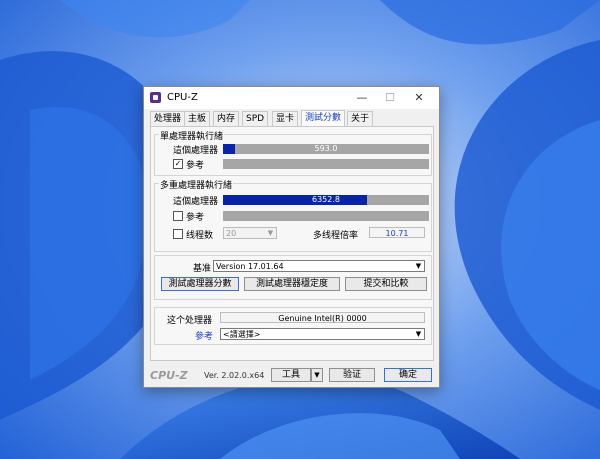 The image size is (600, 459). Describe the element at coordinates (419, 98) in the screenshot. I see `close-button: ✕` at that location.